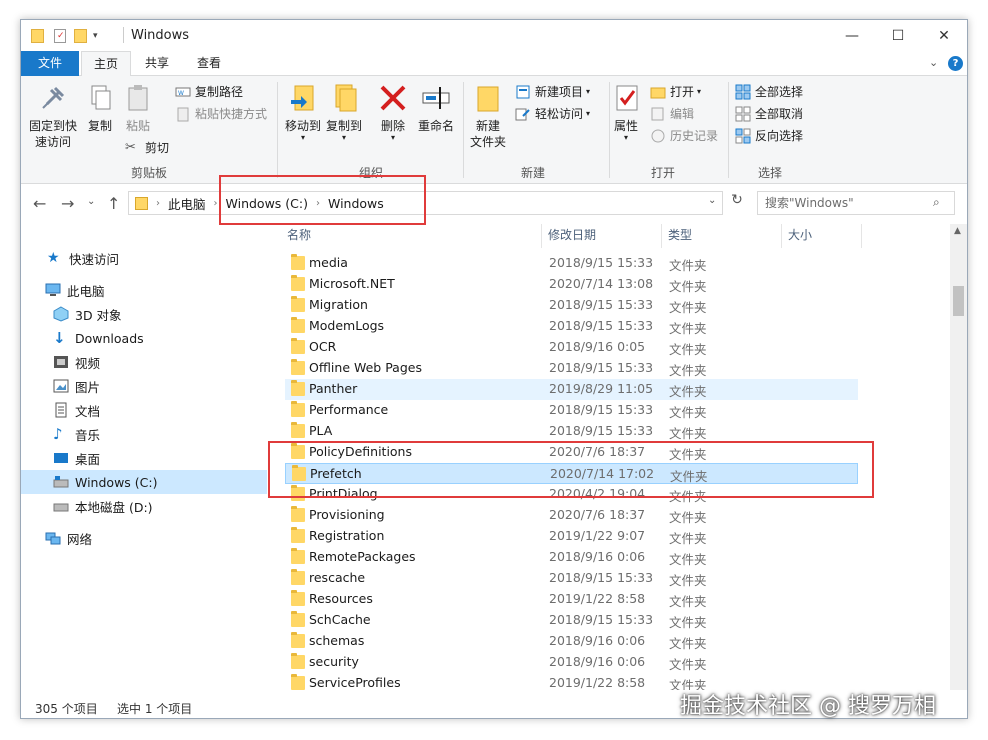  Describe the element at coordinates (571, 305) in the screenshot. I see `table-row: Migration 2018/9/15 15:33 文件夹` at that location.